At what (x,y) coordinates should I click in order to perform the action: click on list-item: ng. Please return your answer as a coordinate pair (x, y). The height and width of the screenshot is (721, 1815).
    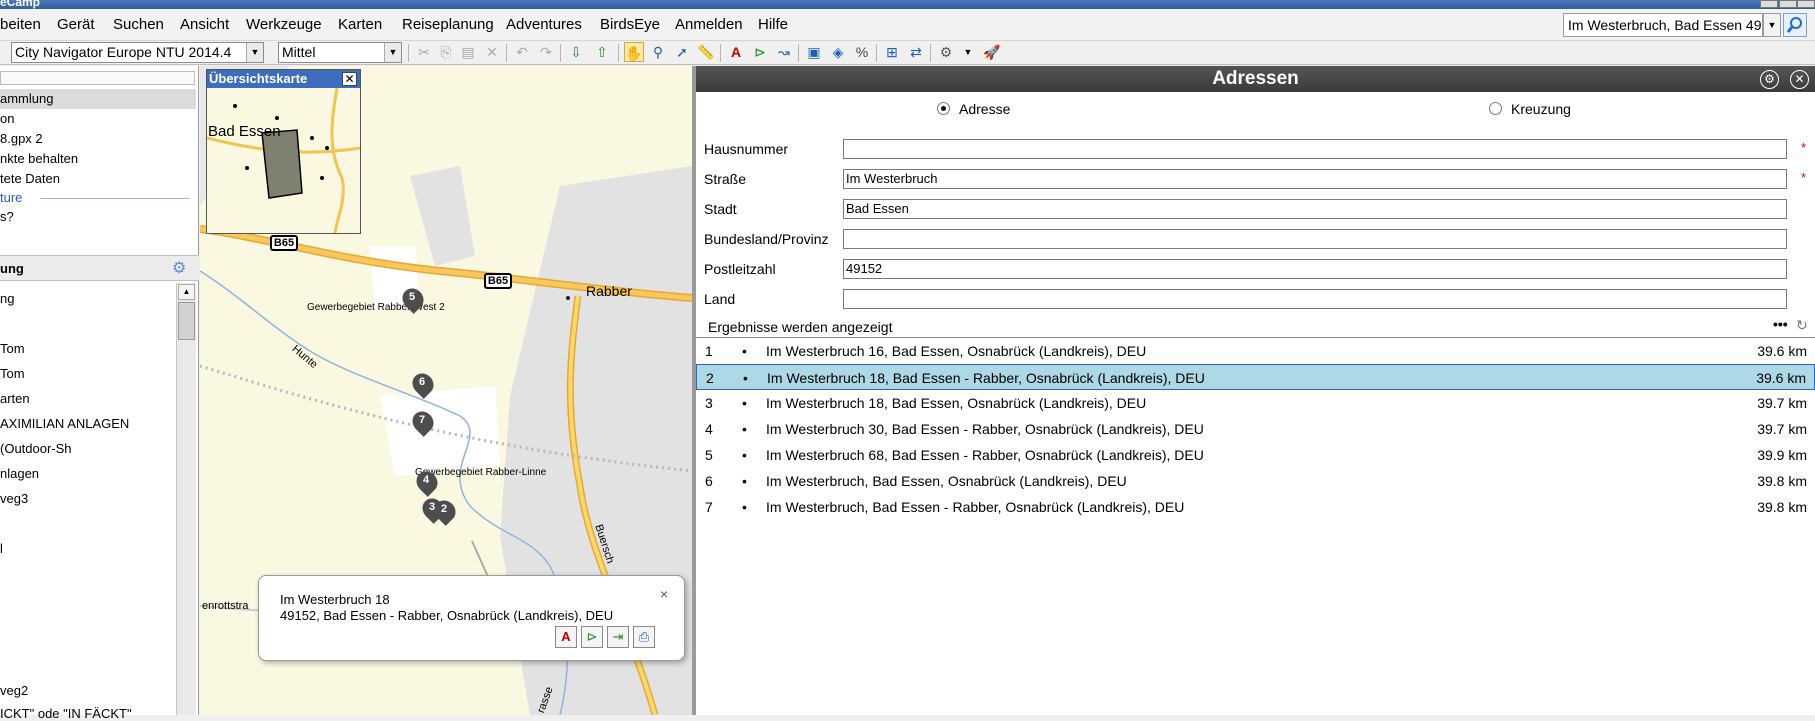
    Looking at the image, I should click on (7, 298).